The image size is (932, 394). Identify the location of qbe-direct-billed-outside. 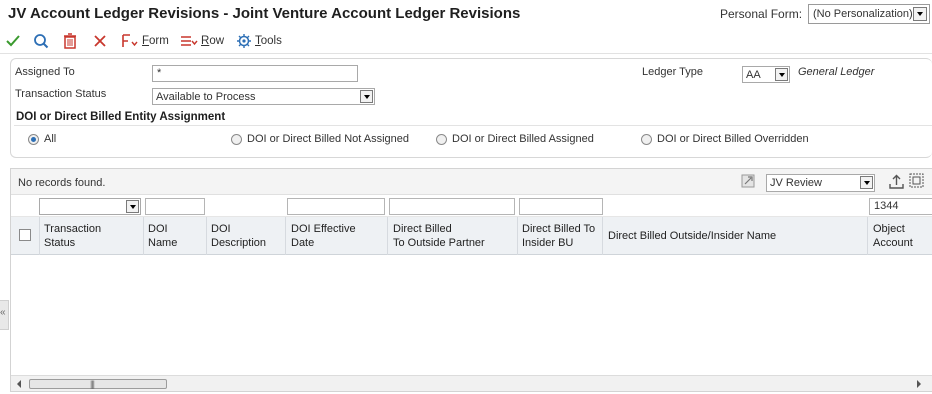
(452, 206).